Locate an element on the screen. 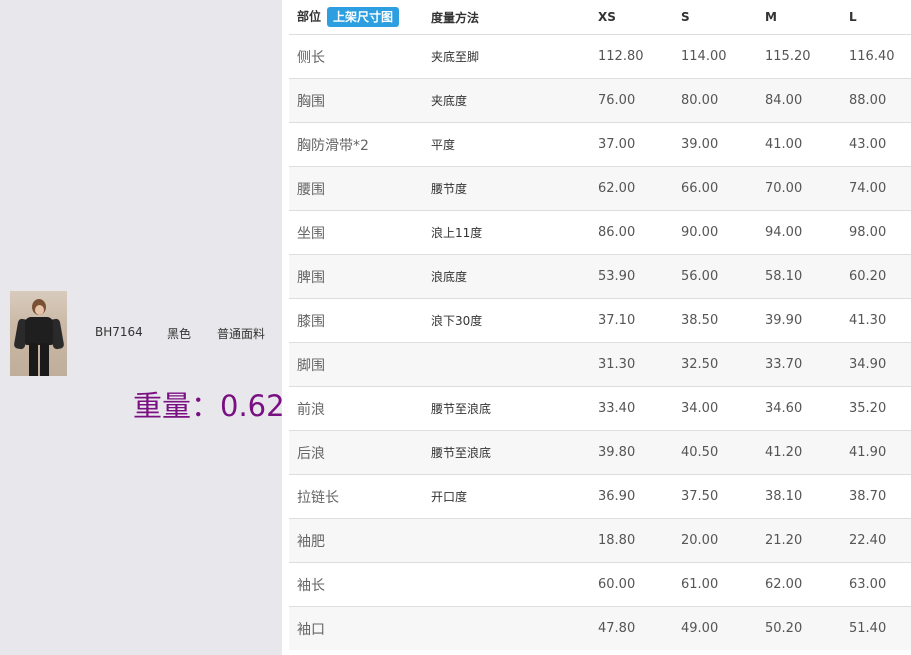 The width and height of the screenshot is (911, 655). cell-size-s: 39.00 is located at coordinates (715, 144).